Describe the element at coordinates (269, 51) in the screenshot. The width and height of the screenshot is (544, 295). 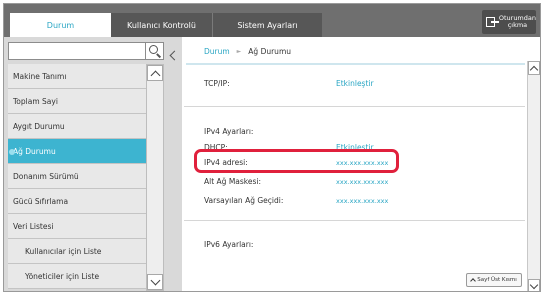
I see `breadcrumb-current: Ağ Durumu` at that location.